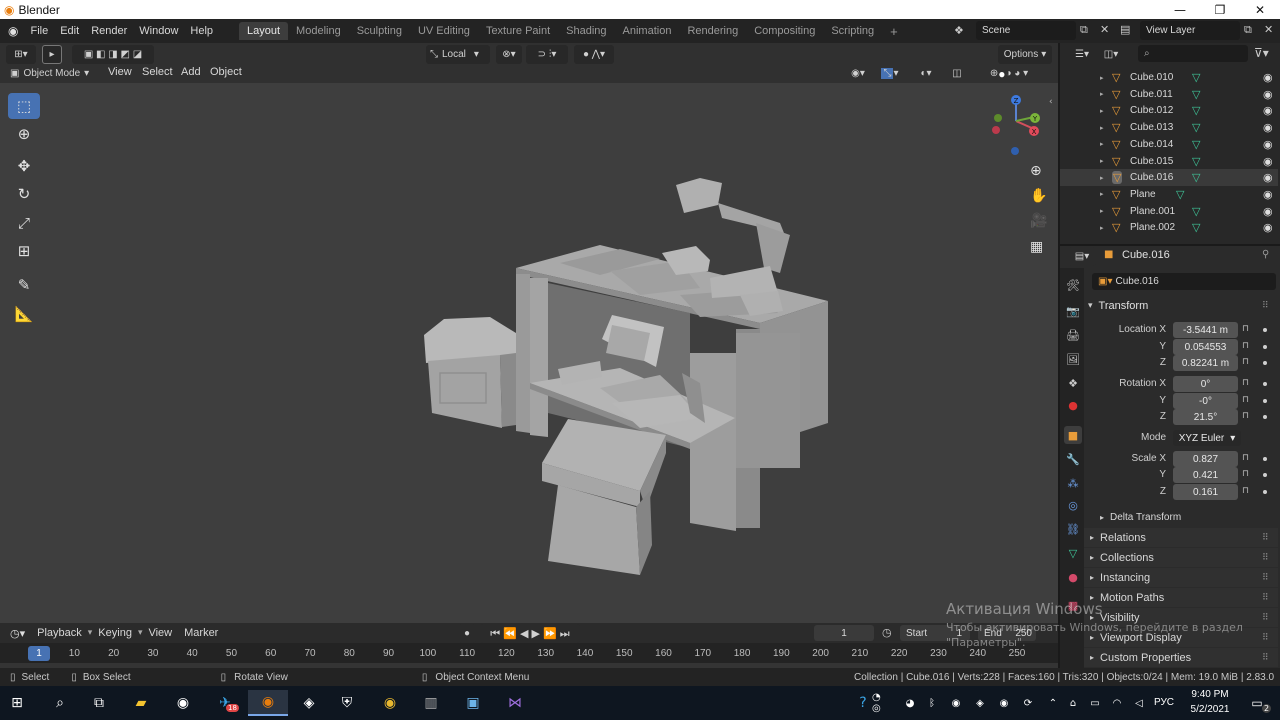  I want to click on outliner-row: ▸ ▽ Cube.014 ▽ ◉, so click(1169, 144).